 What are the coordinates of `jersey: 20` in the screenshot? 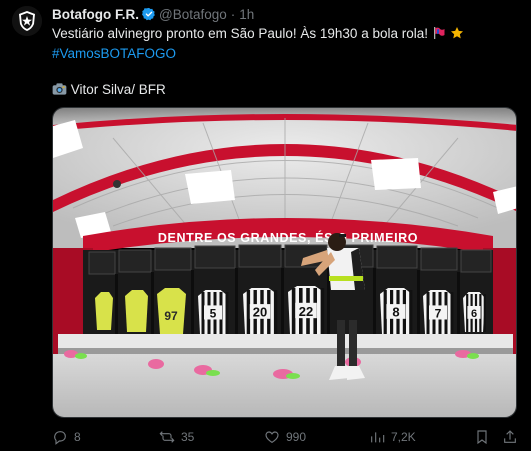 It's located at (260, 311).